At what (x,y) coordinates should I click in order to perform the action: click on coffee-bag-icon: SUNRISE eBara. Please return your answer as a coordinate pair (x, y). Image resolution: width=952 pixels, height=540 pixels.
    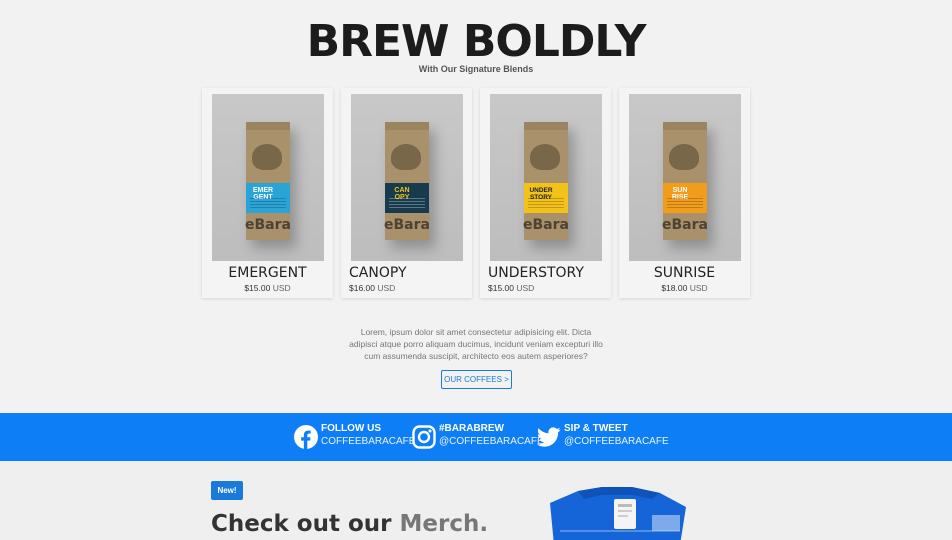
    Looking at the image, I should click on (685, 181).